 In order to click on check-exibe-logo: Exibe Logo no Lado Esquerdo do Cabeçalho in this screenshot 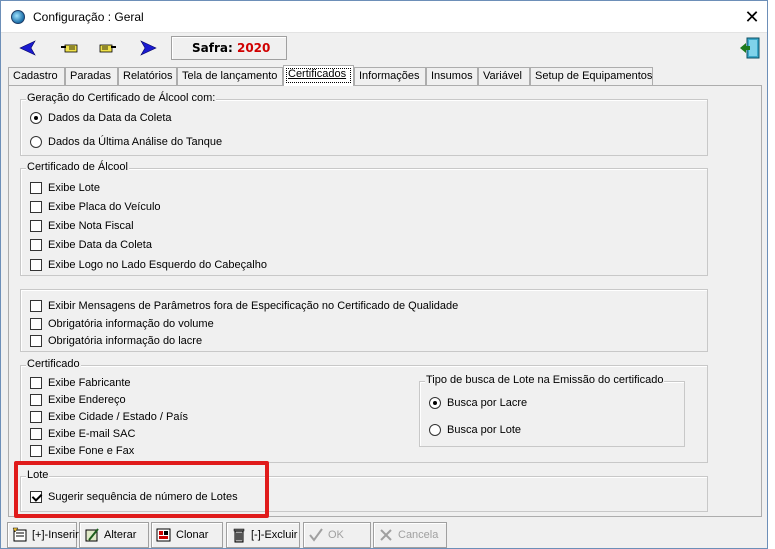, I will do `click(148, 265)`.